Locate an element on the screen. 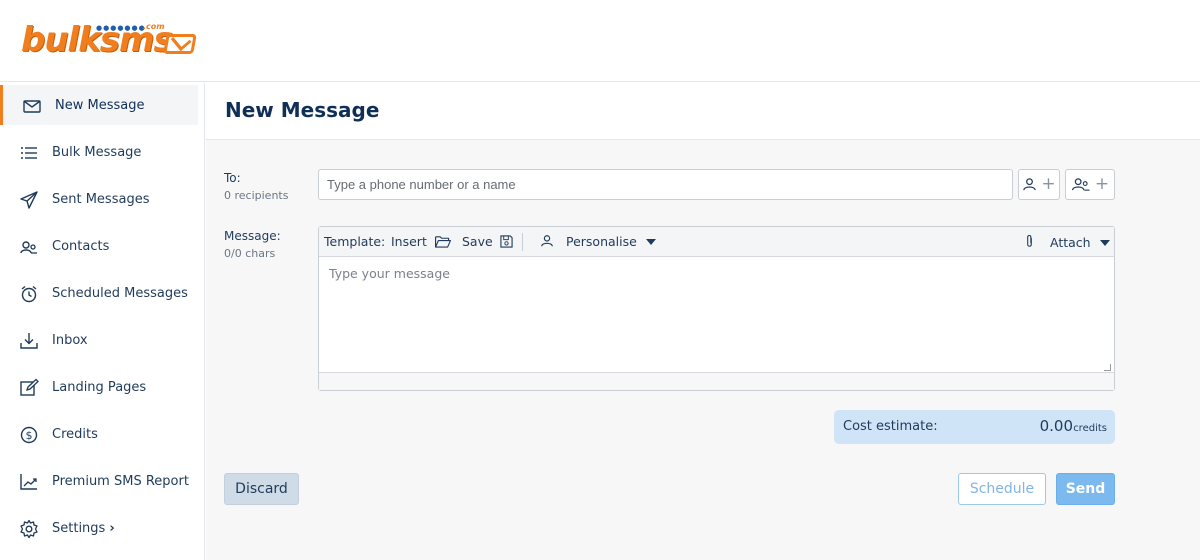  group-icon is located at coordinates (1080, 184).